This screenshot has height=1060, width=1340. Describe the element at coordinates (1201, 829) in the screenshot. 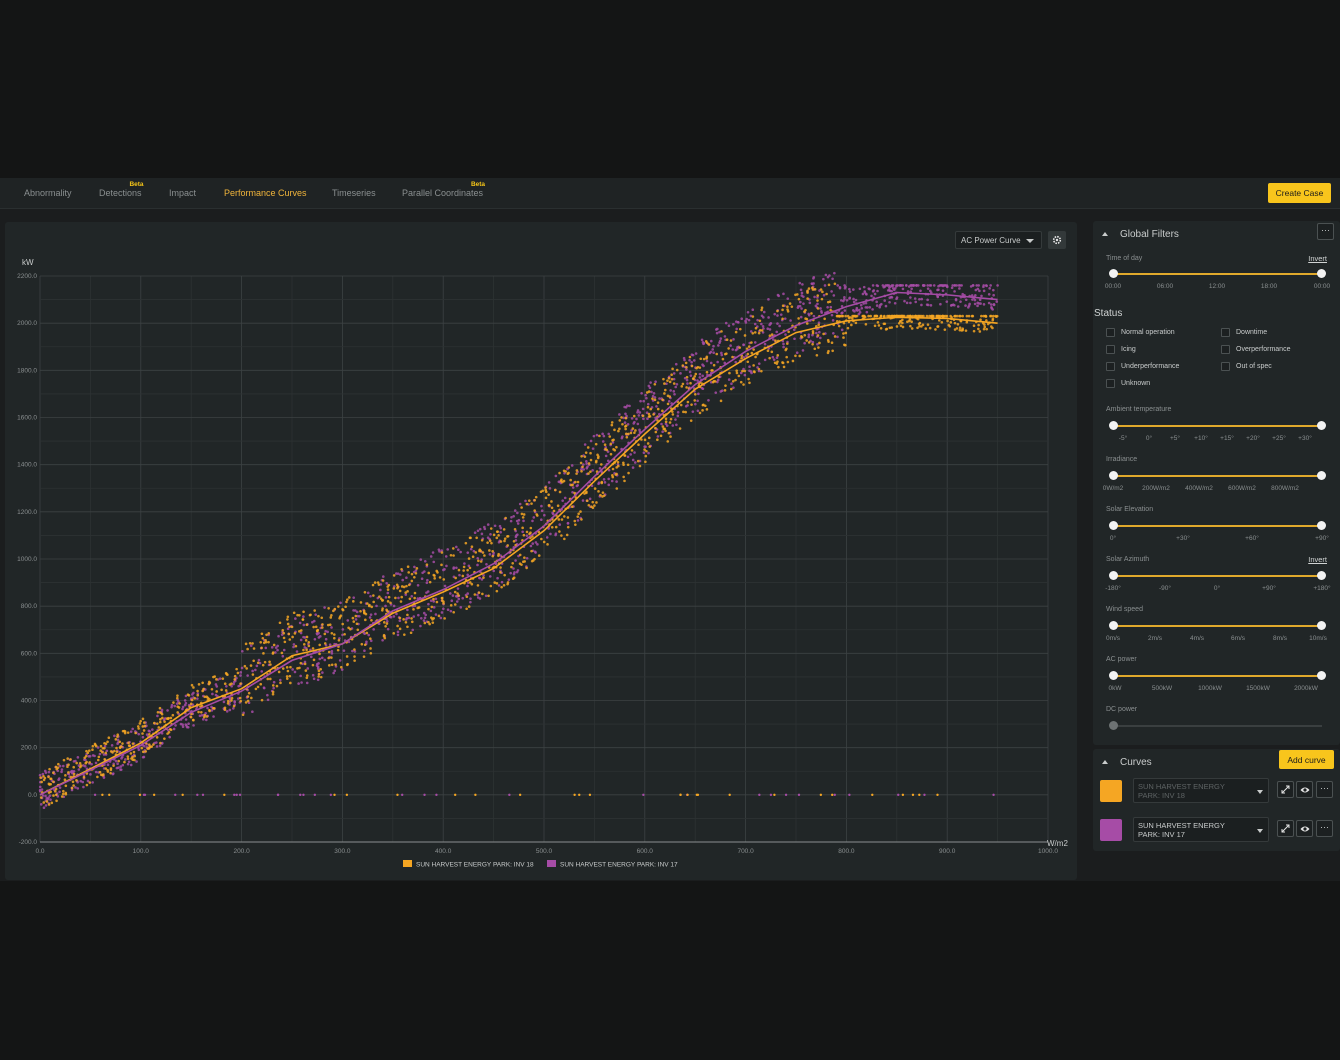

I see `curve-source-select: SUN HARVEST ENERGY PARK: INV 17` at that location.